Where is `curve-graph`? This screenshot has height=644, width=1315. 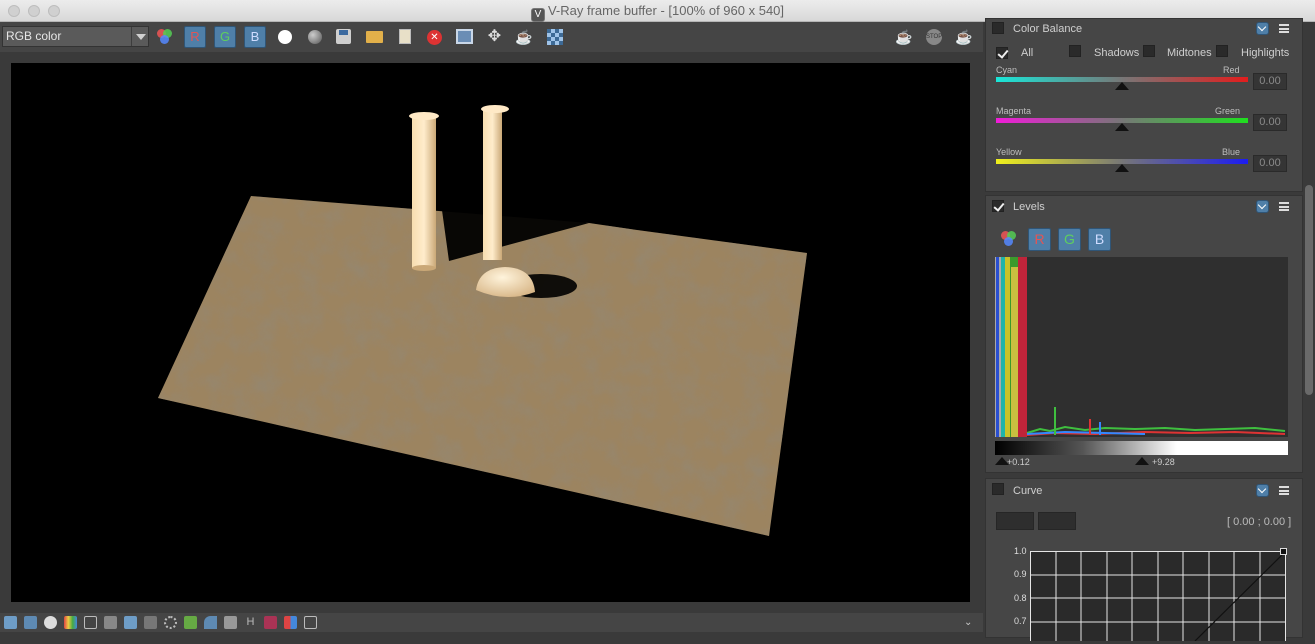
curve-graph is located at coordinates (1158, 596).